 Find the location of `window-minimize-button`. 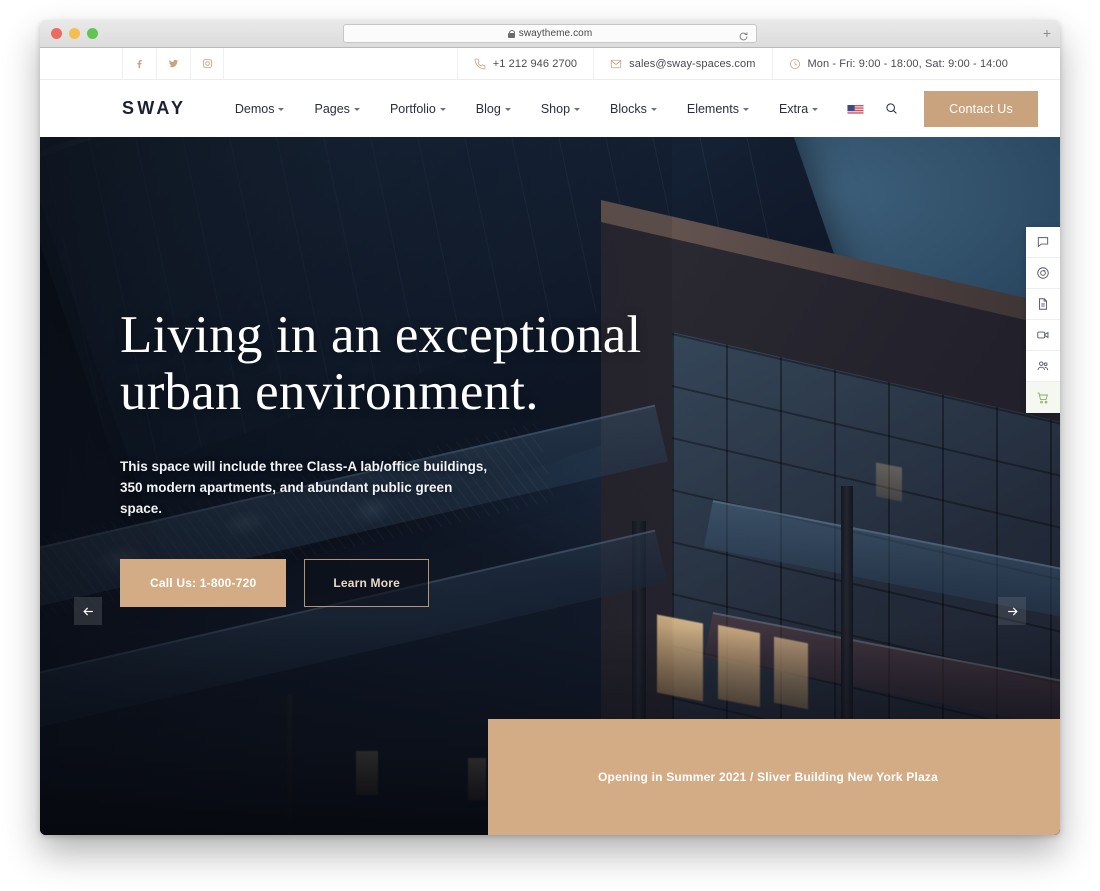

window-minimize-button is located at coordinates (74, 33).